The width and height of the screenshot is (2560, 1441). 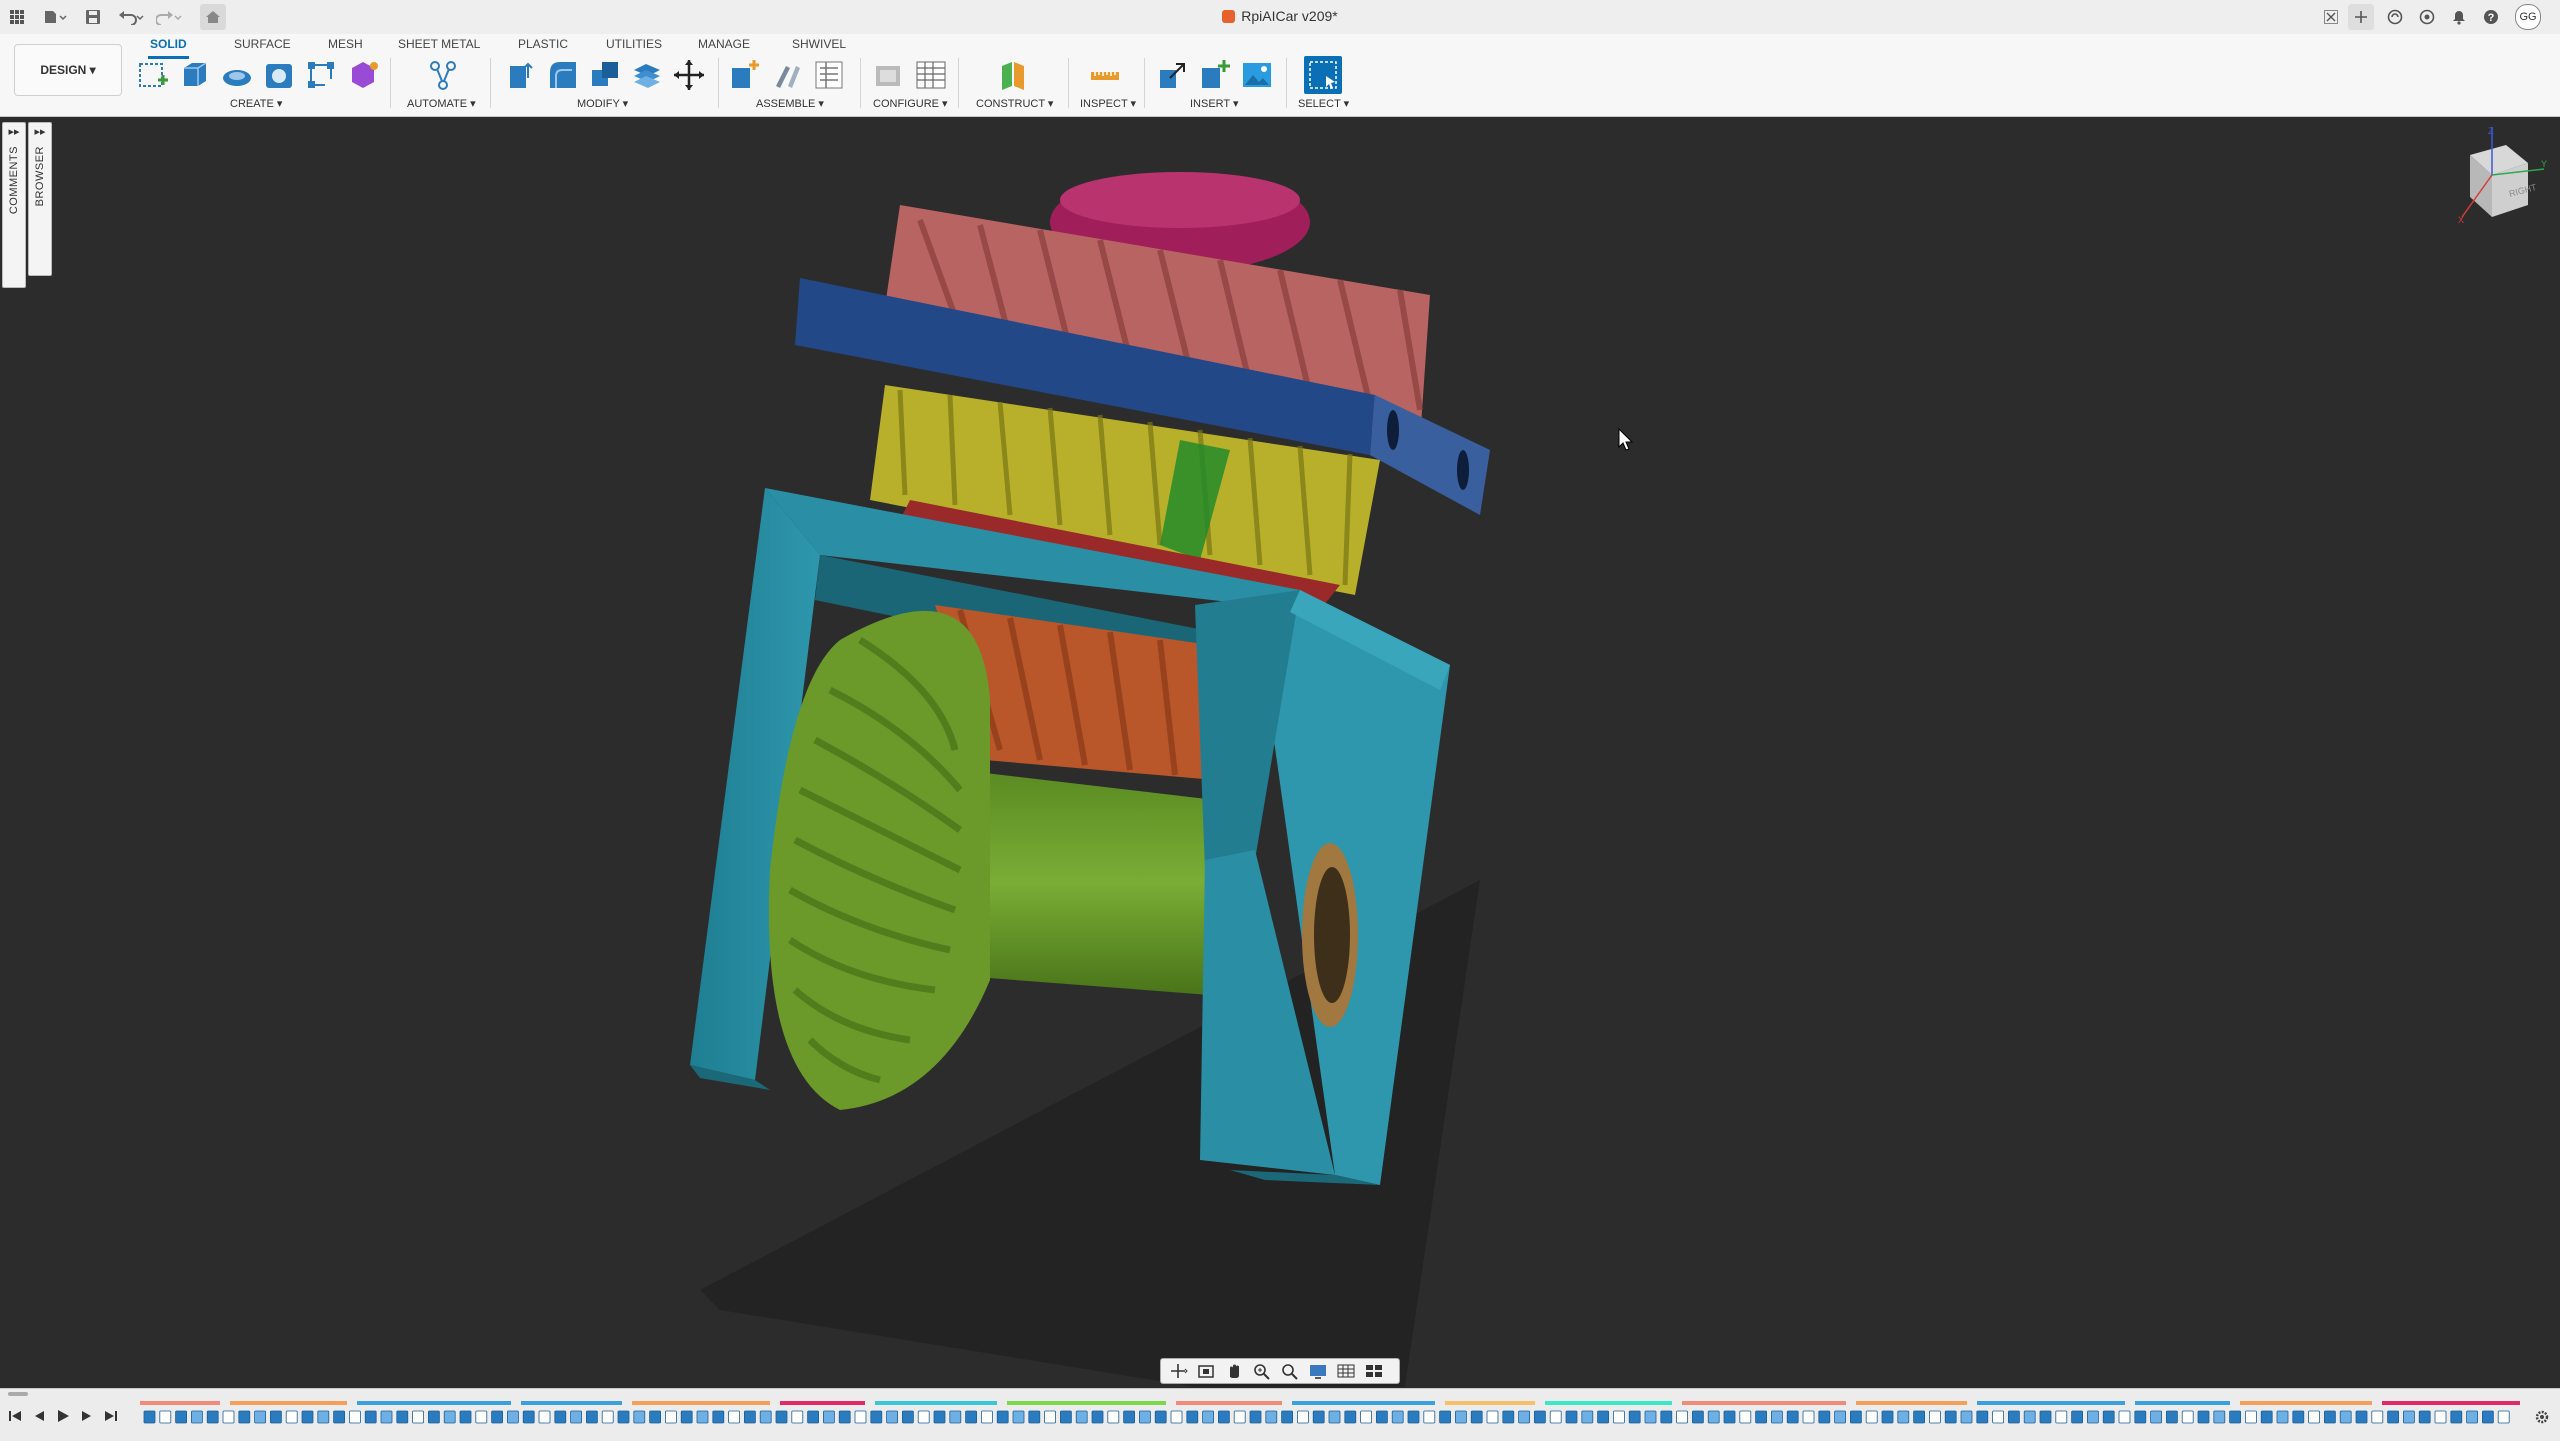 I want to click on tab-manage: MANAGE, so click(x=724, y=45).